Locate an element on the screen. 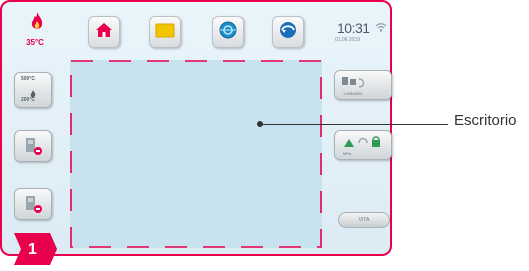 The image size is (529, 271). globe-icon is located at coordinates (228, 32).